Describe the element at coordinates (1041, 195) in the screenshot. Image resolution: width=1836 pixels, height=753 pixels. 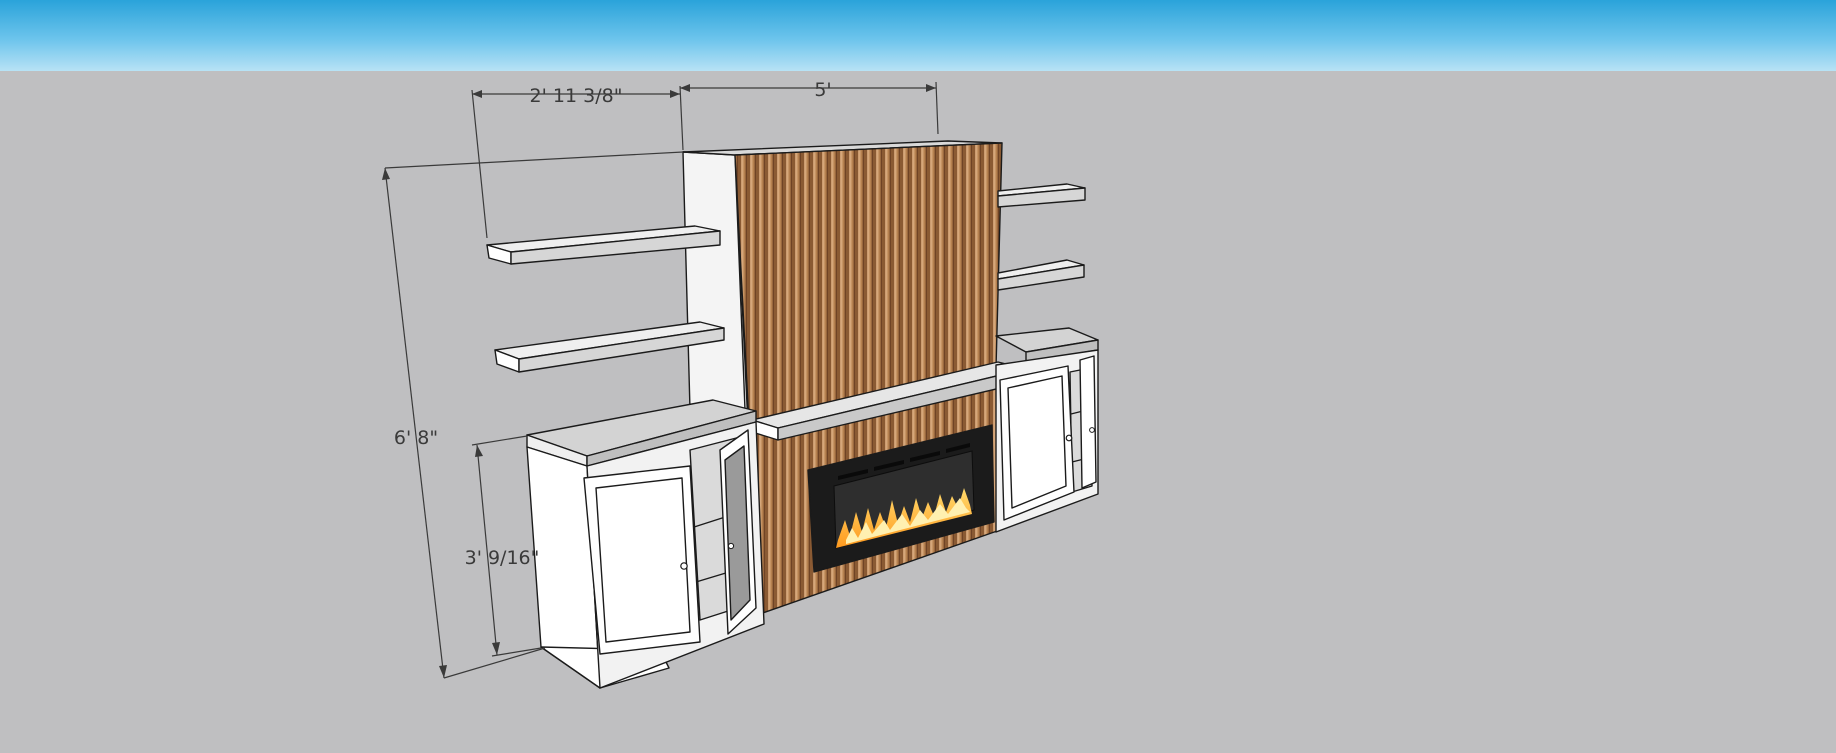
I see `right-shelf-upper` at that location.